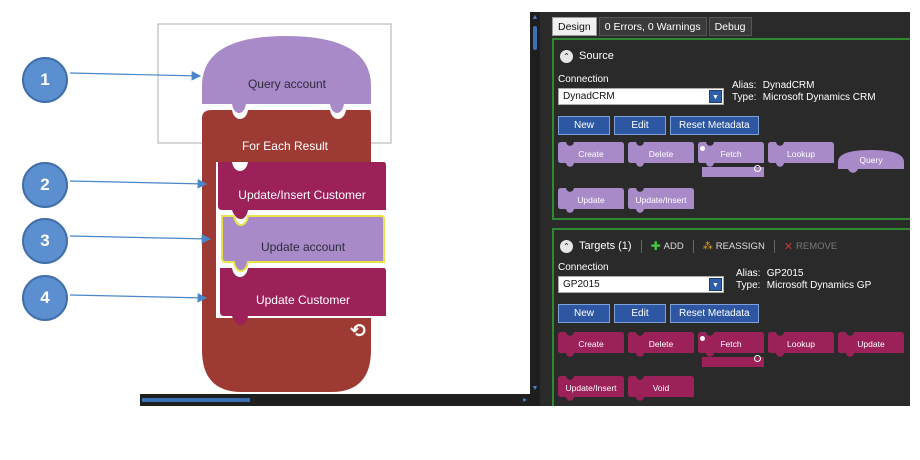  What do you see at coordinates (640, 125) in the screenshot?
I see `source-edit-button: Edit` at bounding box center [640, 125].